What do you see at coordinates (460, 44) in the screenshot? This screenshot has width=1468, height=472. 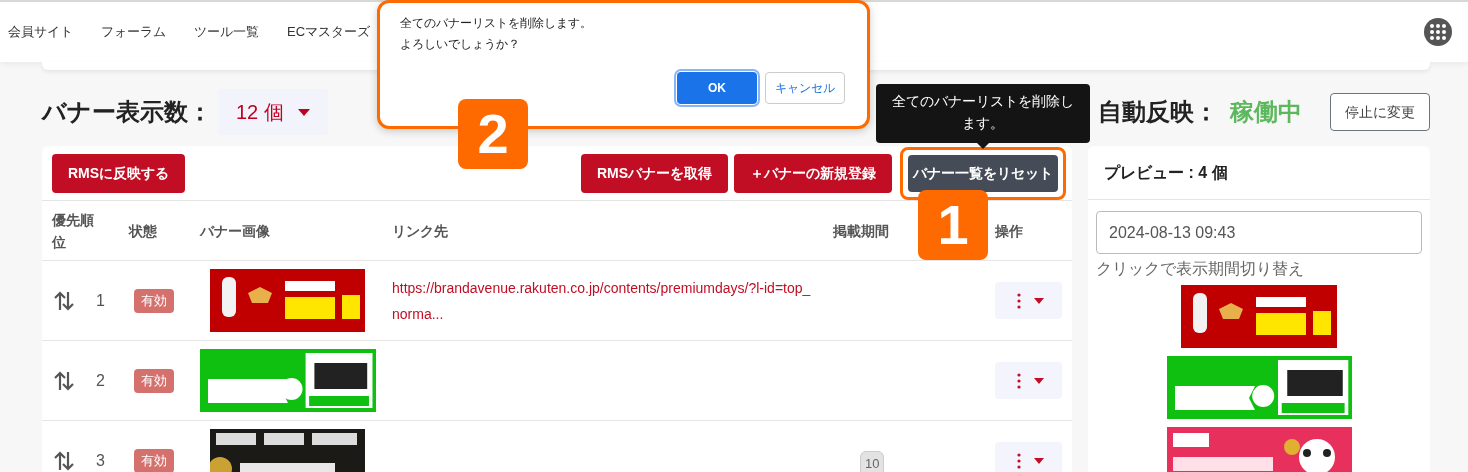 I see `dialog-message: よろしいでしょうか？` at bounding box center [460, 44].